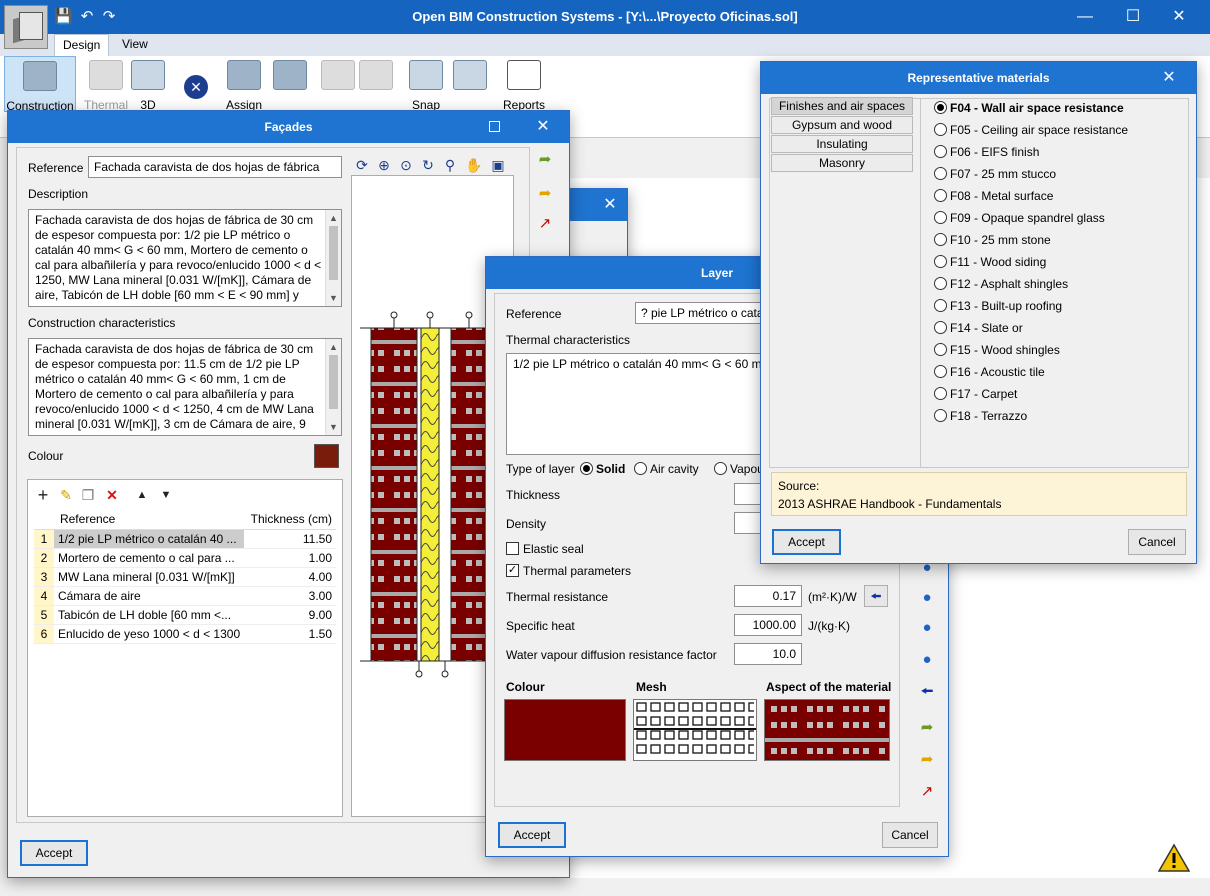  Describe the element at coordinates (806, 542) in the screenshot. I see `materials-accept-button: Accept` at that location.